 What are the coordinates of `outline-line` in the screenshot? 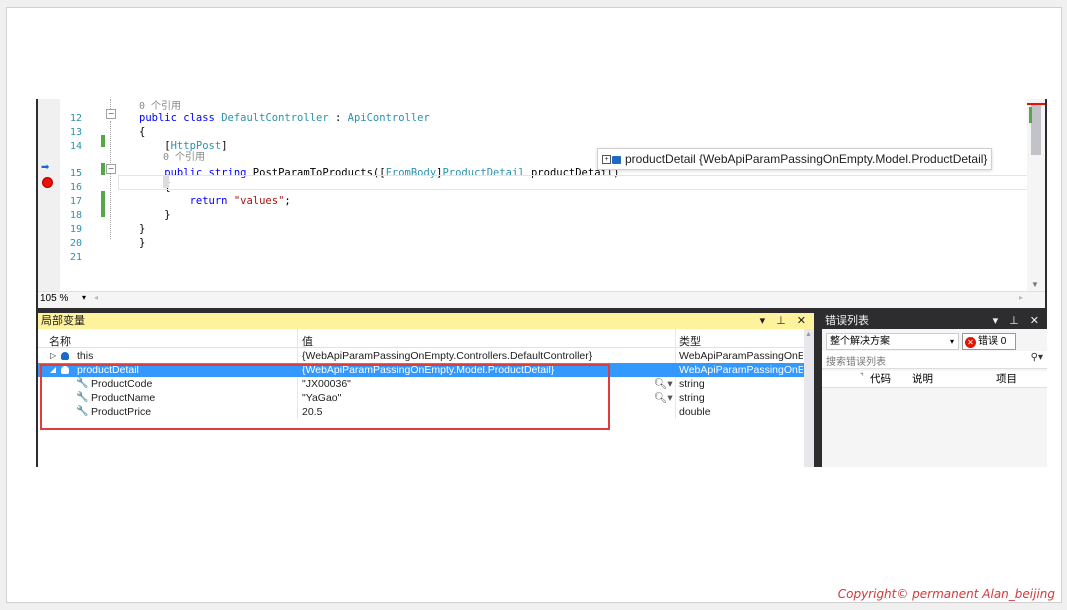 It's located at (110, 180).